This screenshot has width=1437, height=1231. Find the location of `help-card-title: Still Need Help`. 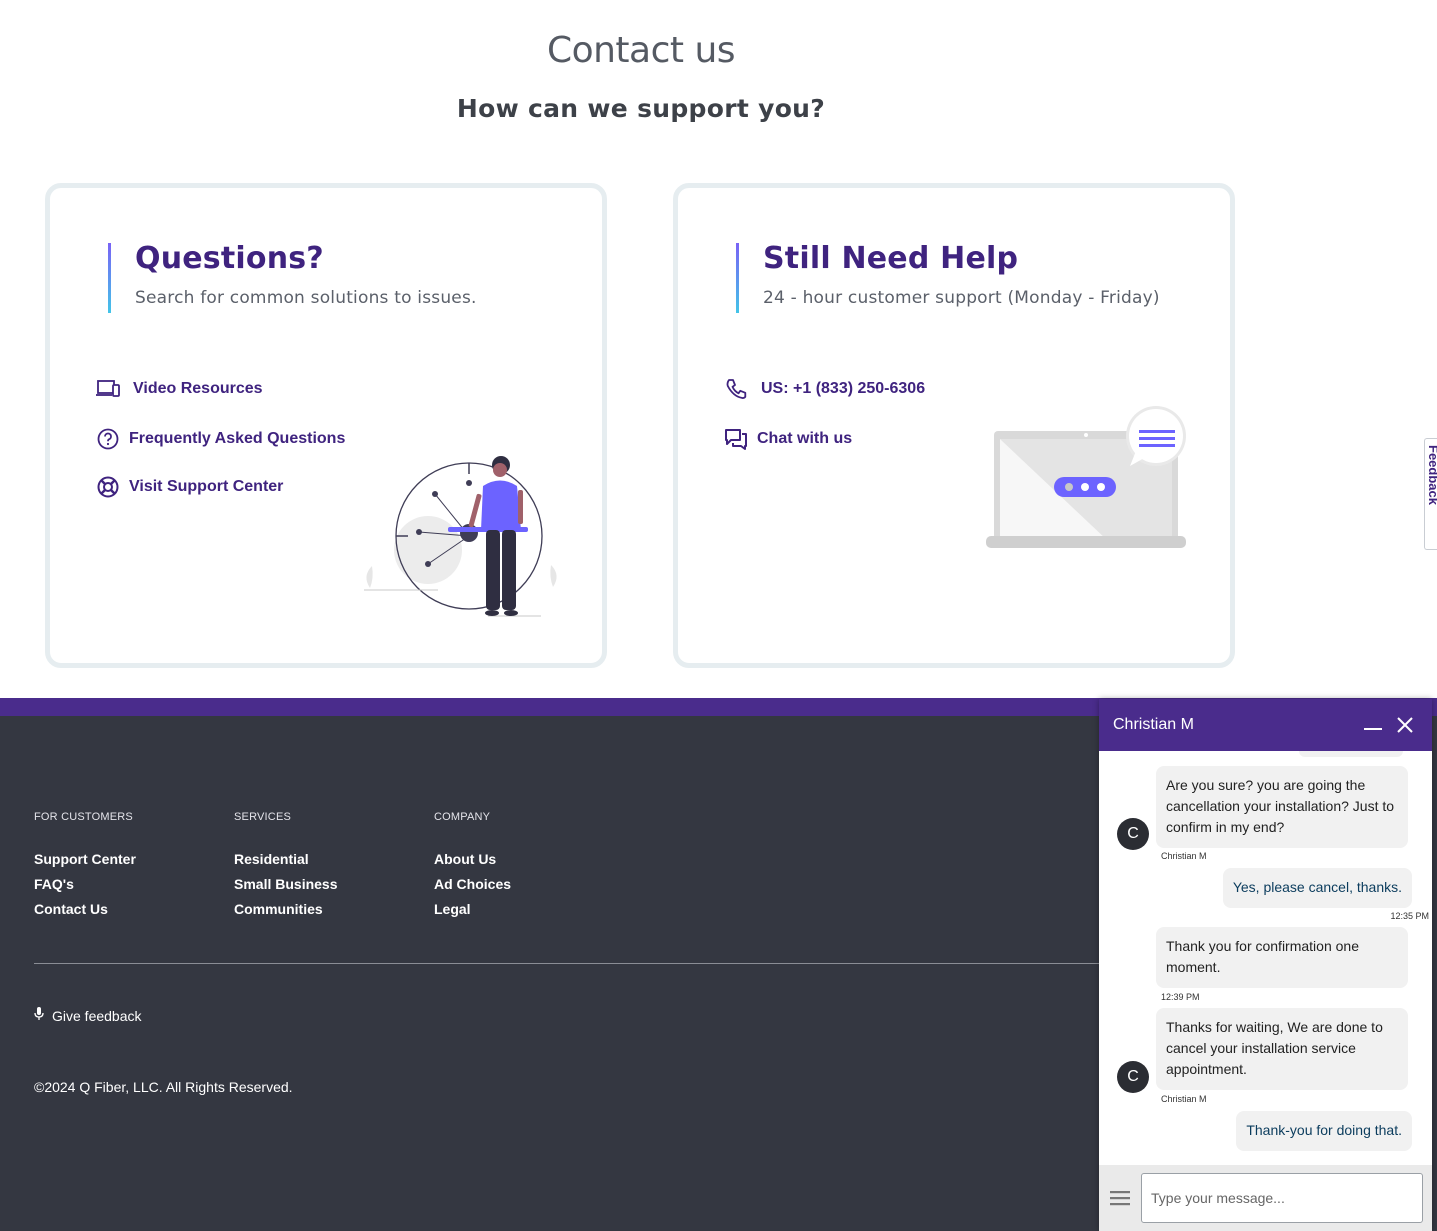

help-card-title: Still Need Help is located at coordinates (891, 258).